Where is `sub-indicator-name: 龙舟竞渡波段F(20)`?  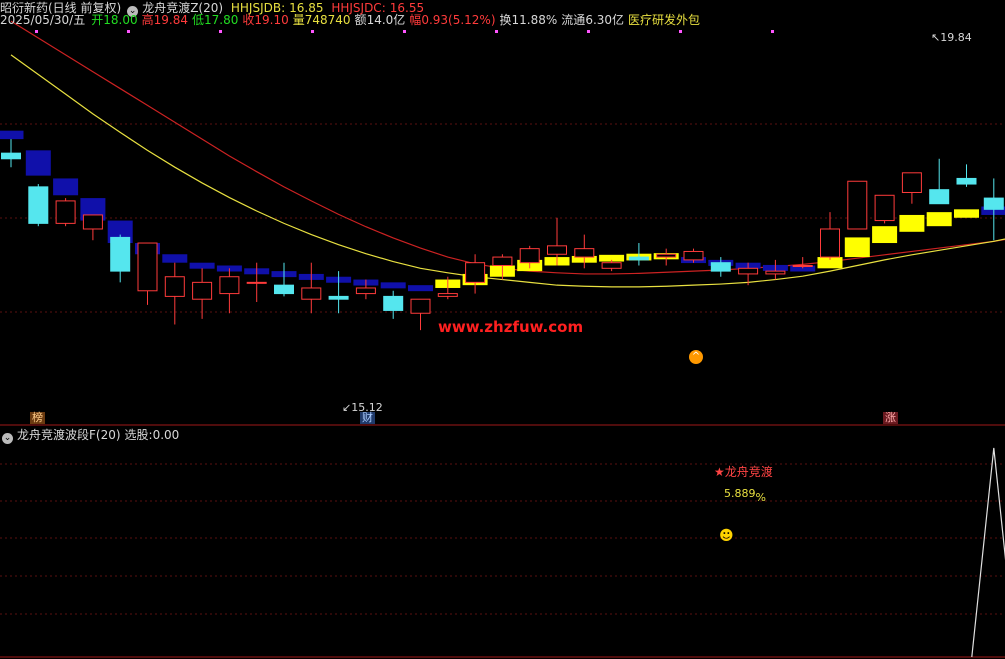 sub-indicator-name: 龙舟竞渡波段F(20) is located at coordinates (69, 435).